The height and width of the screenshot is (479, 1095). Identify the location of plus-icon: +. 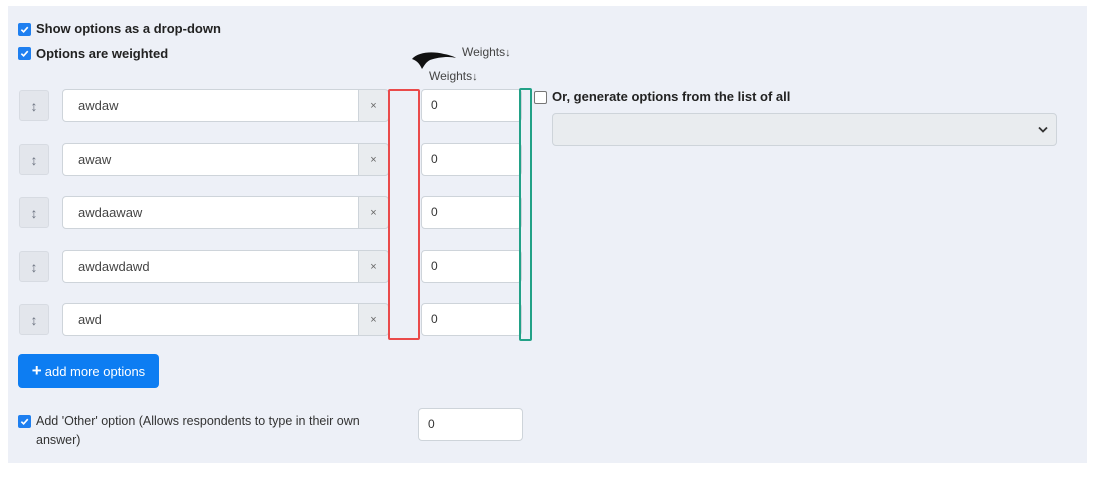
(36, 370).